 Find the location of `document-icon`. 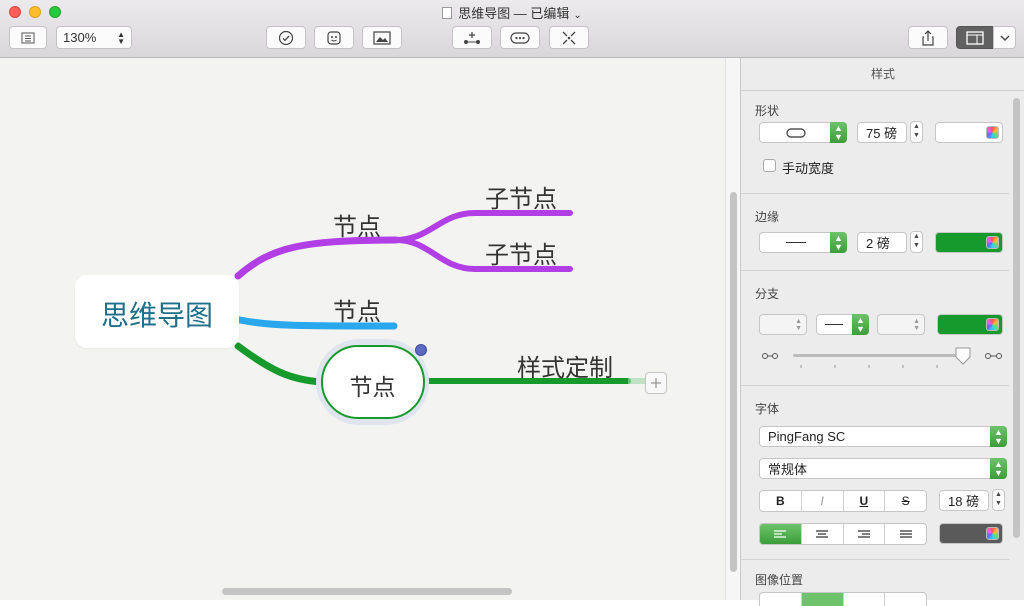

document-icon is located at coordinates (447, 13).